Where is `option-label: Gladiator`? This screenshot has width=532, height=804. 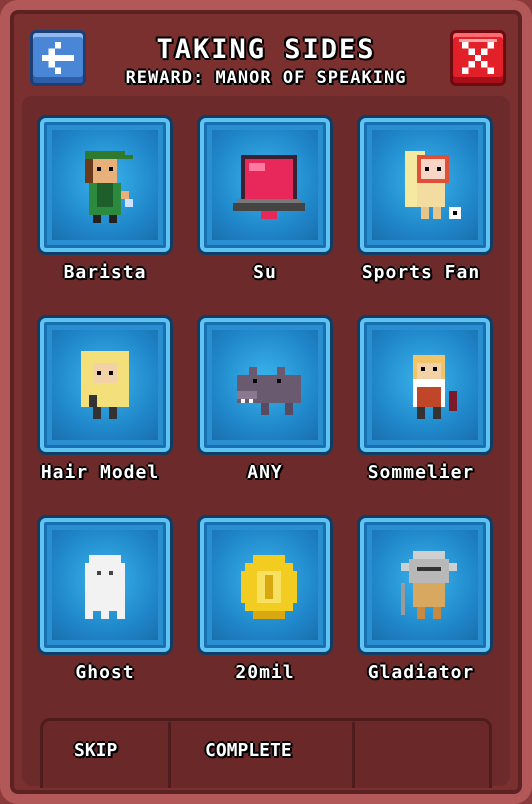 option-label: Gladiator is located at coordinates (421, 672).